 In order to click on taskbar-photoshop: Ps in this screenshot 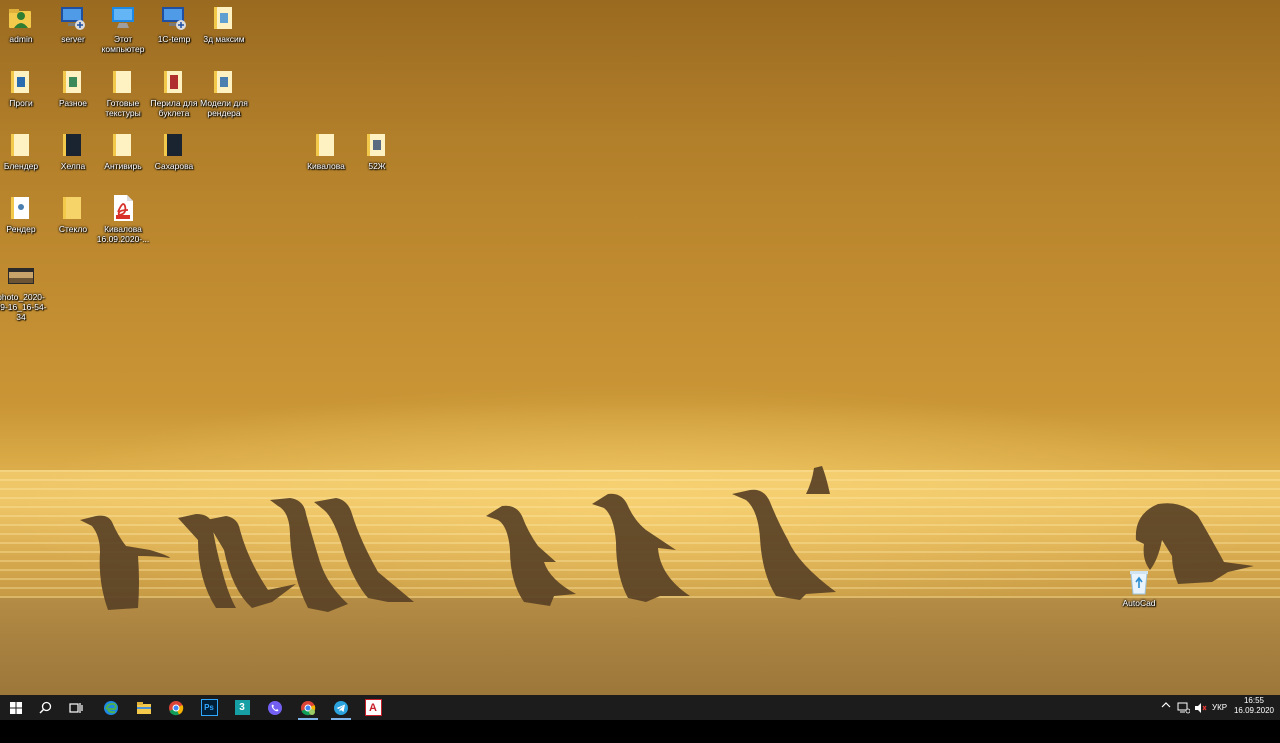, I will do `click(209, 707)`.